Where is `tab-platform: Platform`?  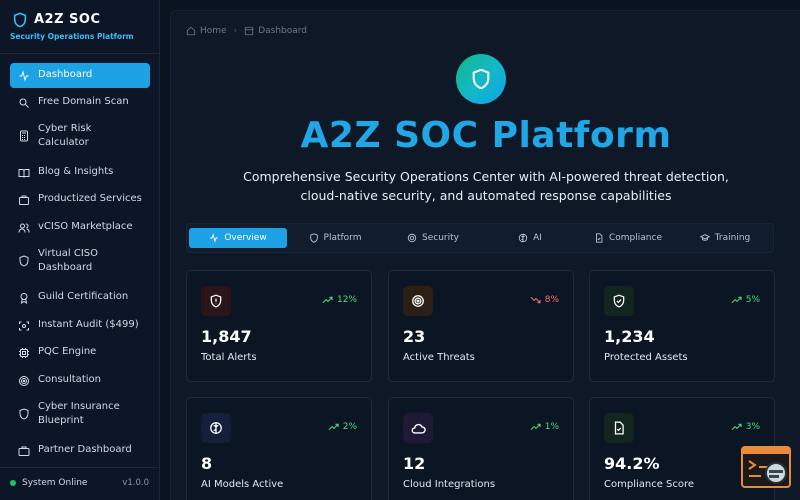 tab-platform: Platform is located at coordinates (335, 238).